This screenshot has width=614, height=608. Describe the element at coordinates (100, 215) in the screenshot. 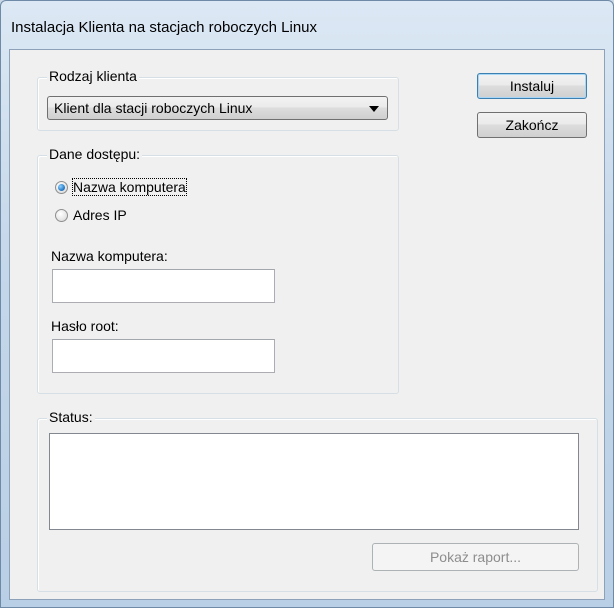

I see `radio-ip-address-label: Adres IP` at that location.